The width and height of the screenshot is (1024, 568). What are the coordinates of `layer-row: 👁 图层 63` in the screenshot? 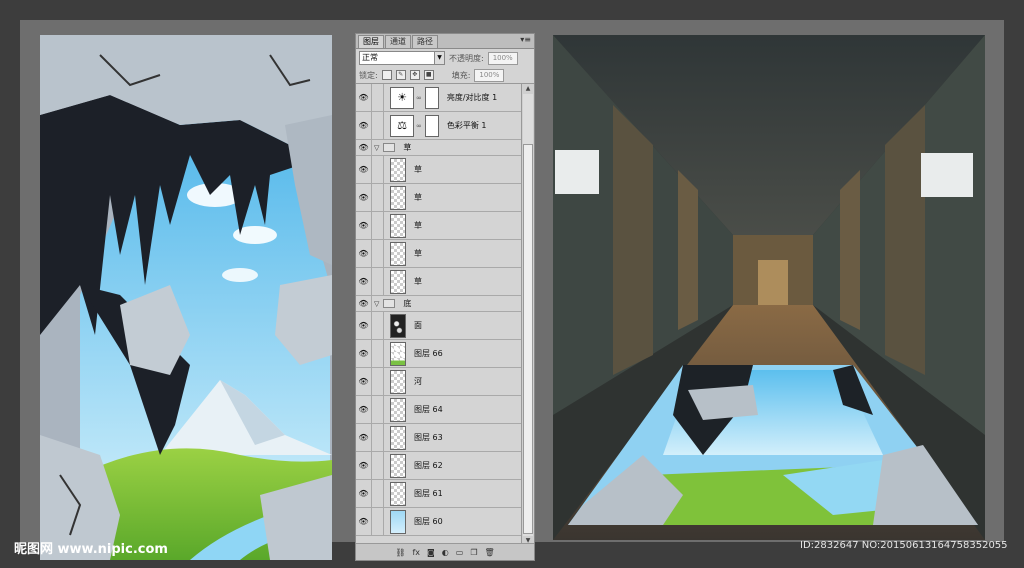 It's located at (439, 438).